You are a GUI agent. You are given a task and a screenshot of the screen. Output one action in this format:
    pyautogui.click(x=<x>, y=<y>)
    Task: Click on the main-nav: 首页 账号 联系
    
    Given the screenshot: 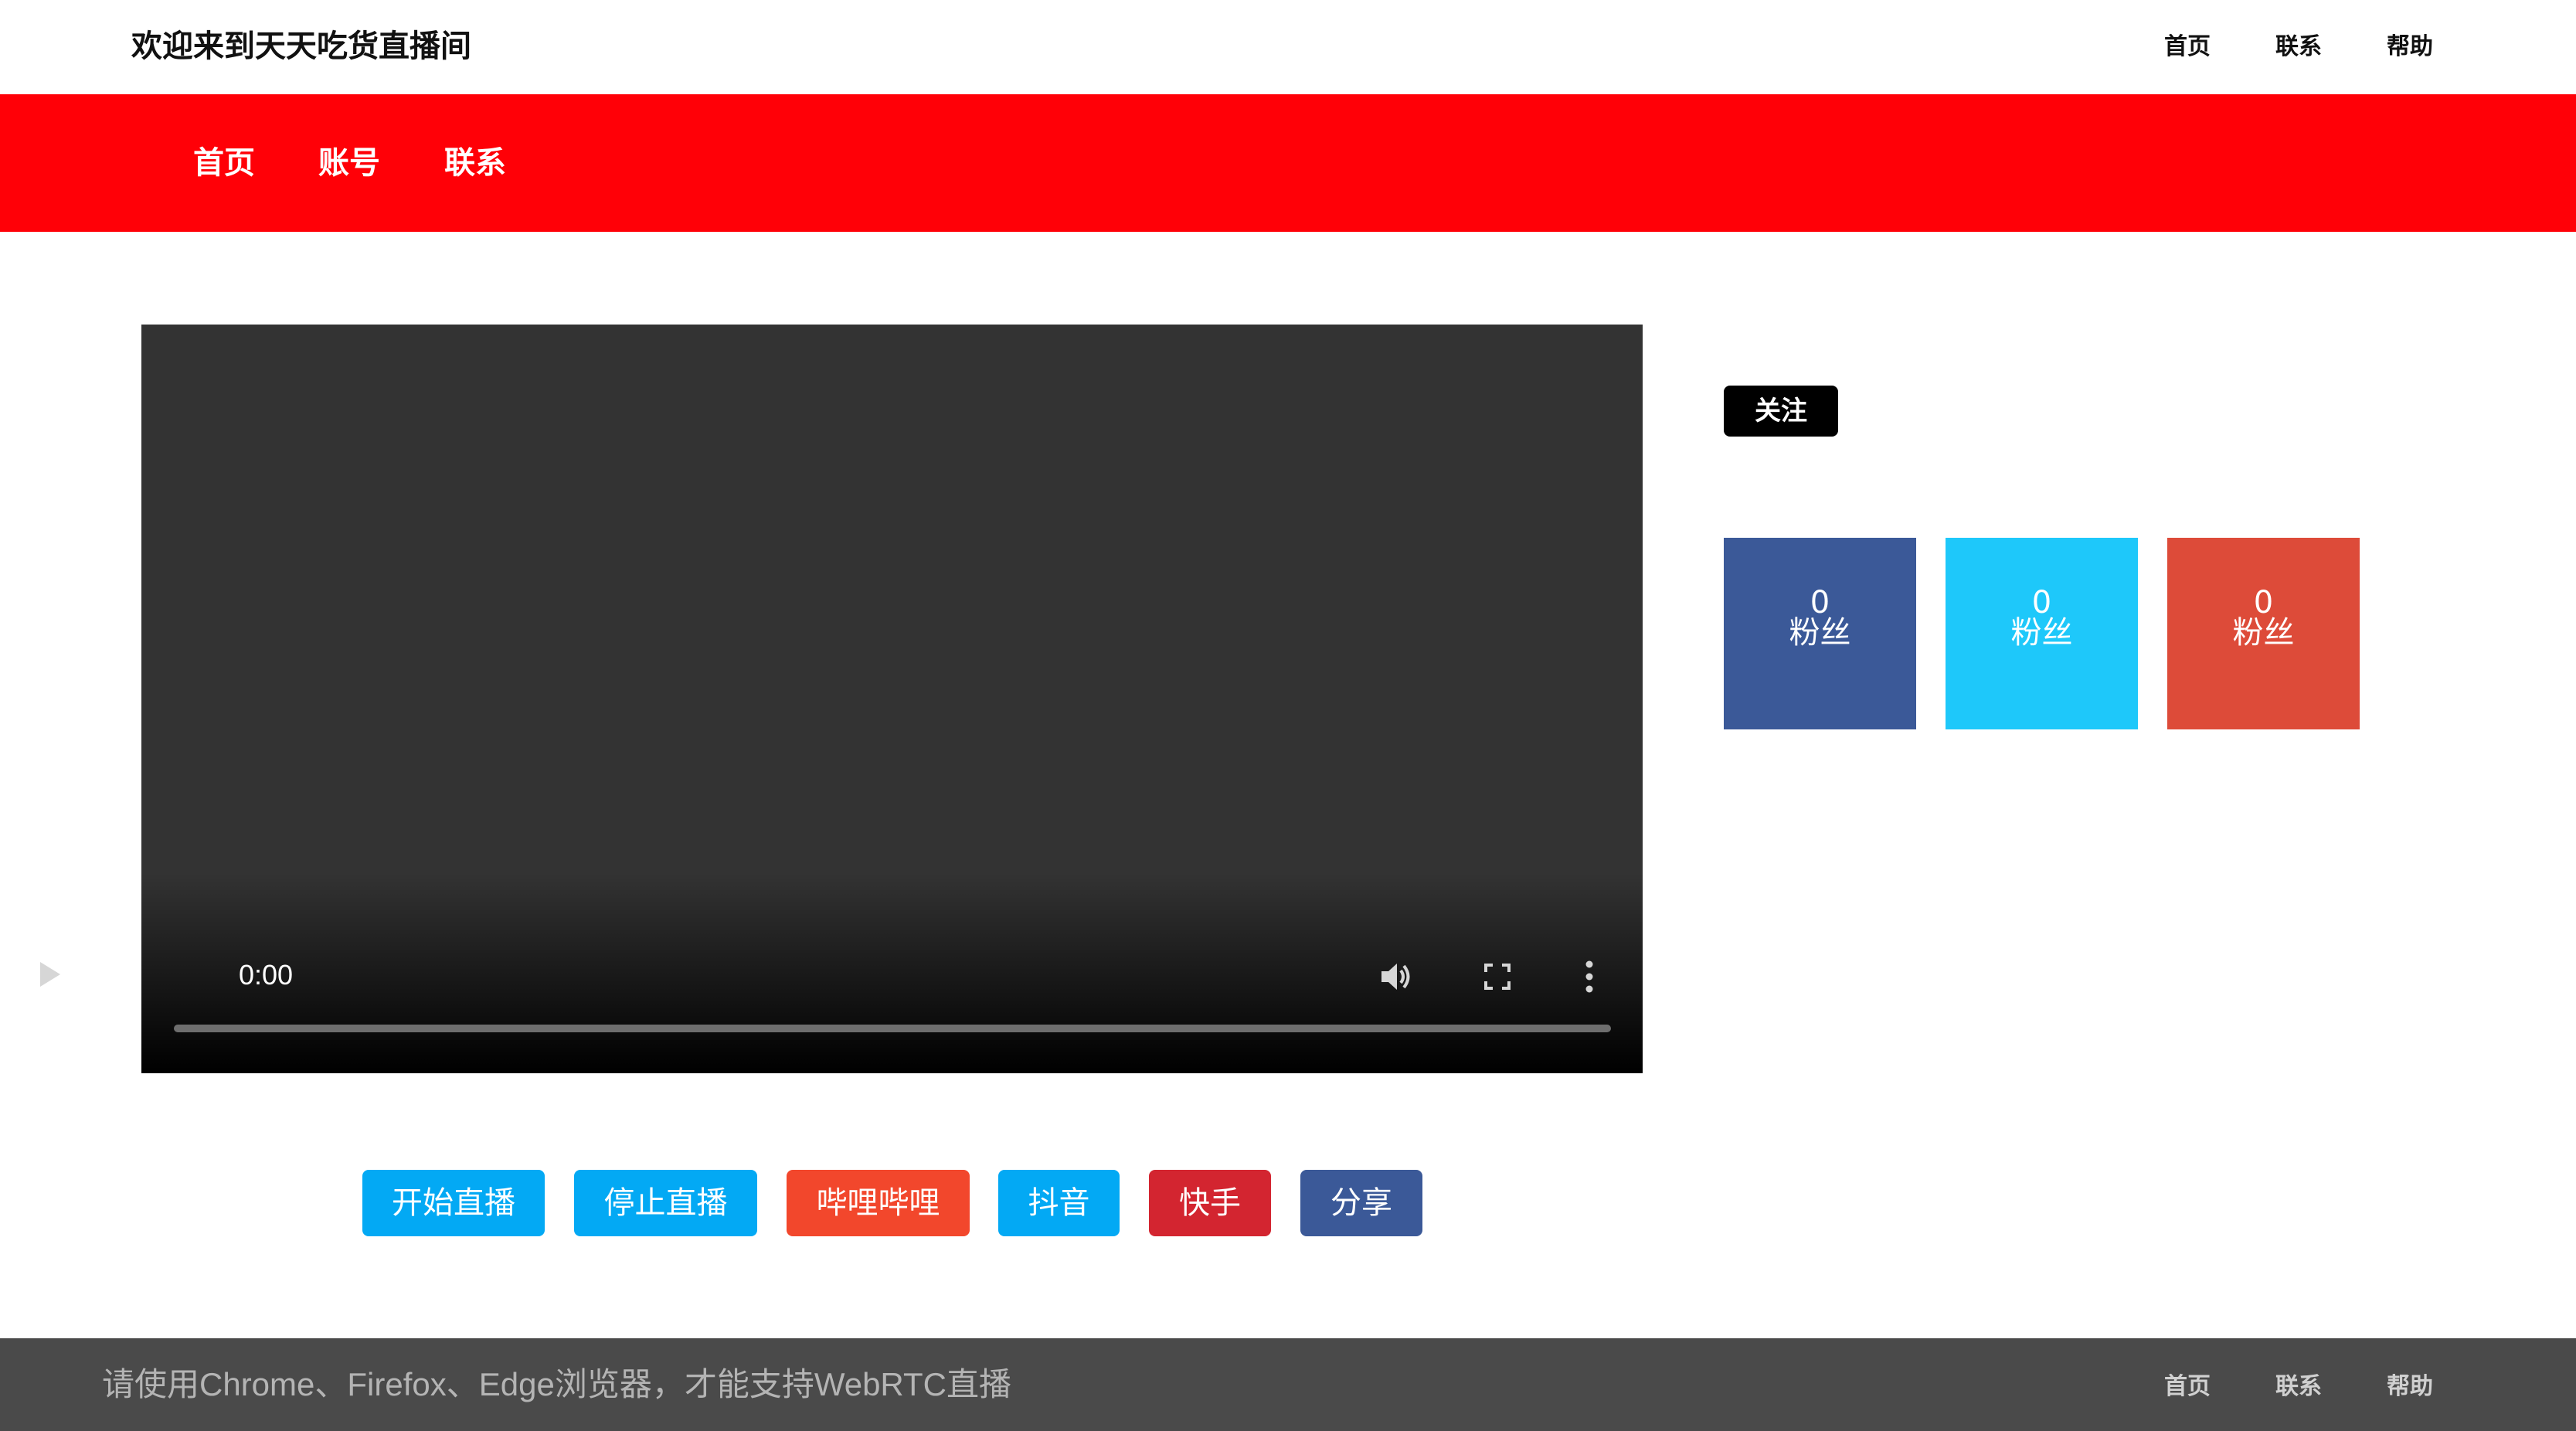 What is the action you would take?
    pyautogui.click(x=1288, y=163)
    